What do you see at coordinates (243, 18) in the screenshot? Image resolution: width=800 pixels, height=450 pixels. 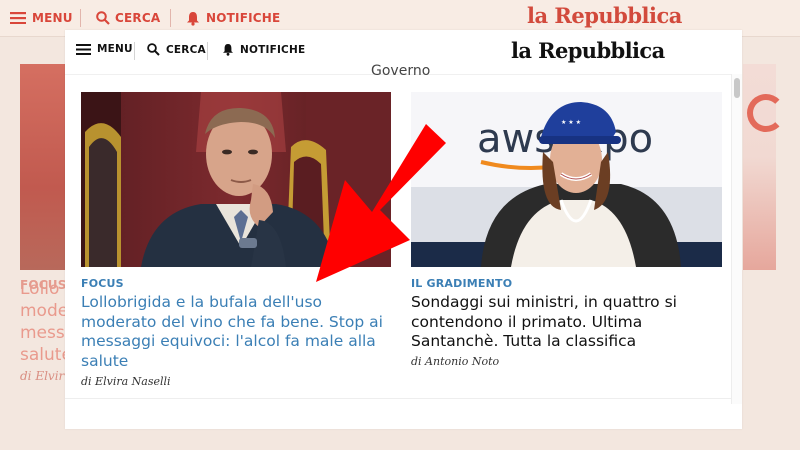 I see `bg-notifications-label: NOTIFICHE` at bounding box center [243, 18].